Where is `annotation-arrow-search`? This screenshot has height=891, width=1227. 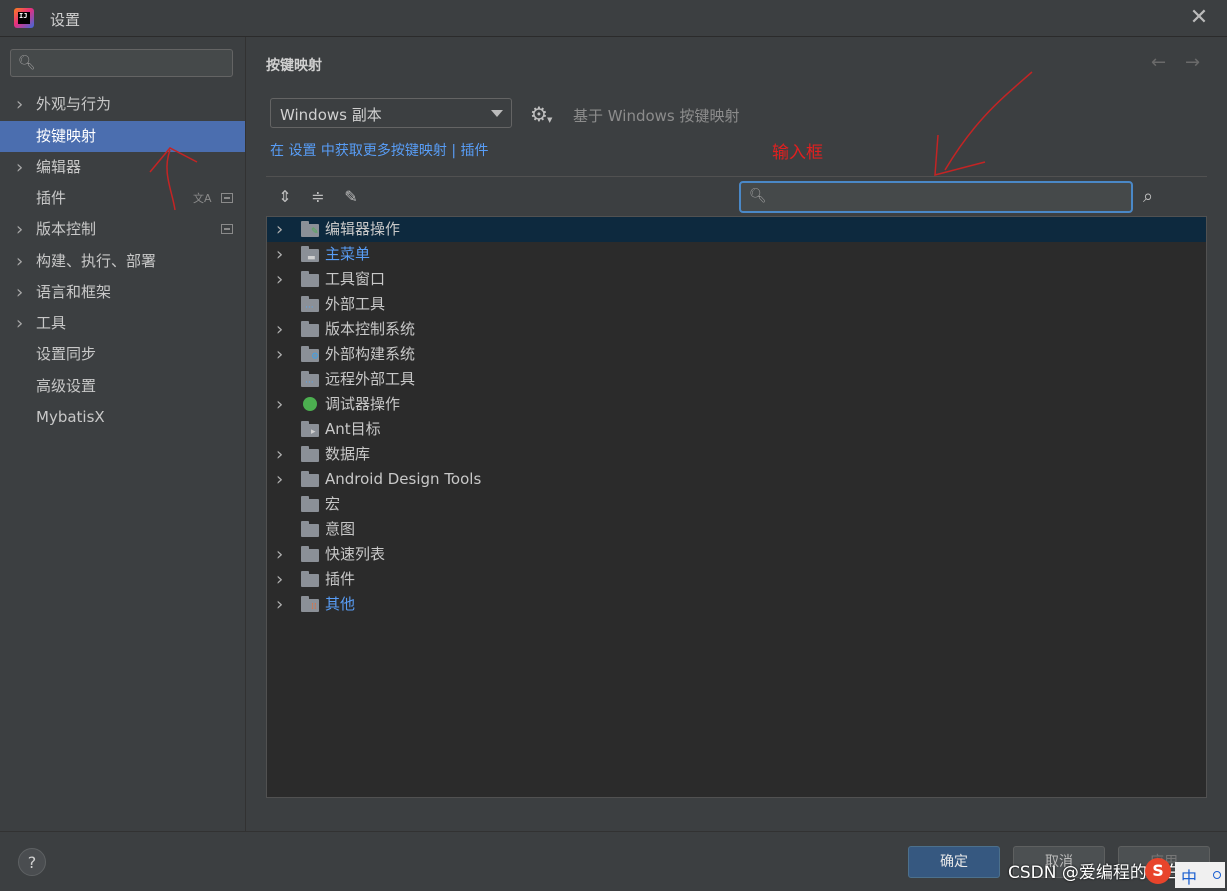 annotation-arrow-search is located at coordinates (988, 121).